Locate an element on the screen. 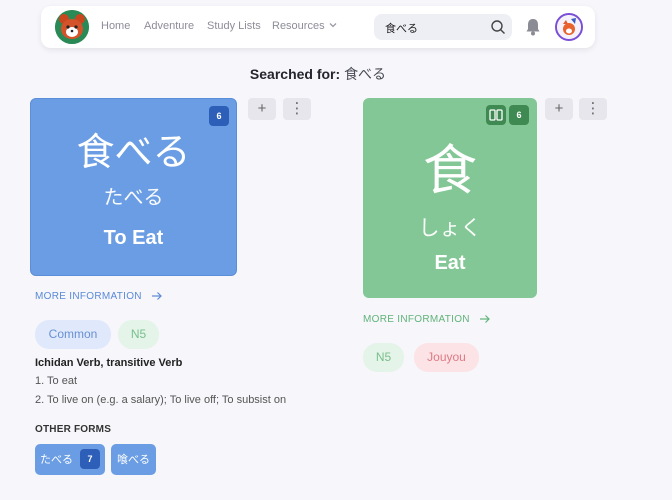 The width and height of the screenshot is (672, 500). word-more-options-button: ⋮ is located at coordinates (297, 109).